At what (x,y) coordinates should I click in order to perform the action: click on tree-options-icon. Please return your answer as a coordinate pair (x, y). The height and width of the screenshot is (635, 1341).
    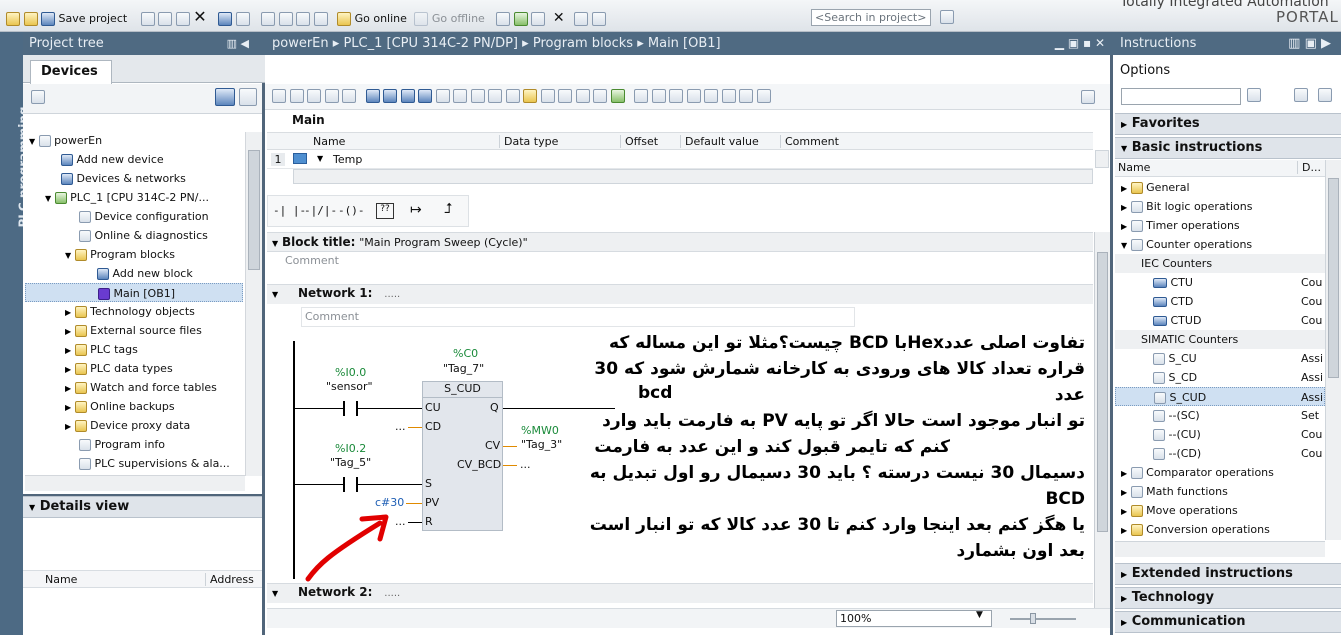
    Looking at the image, I should click on (38, 97).